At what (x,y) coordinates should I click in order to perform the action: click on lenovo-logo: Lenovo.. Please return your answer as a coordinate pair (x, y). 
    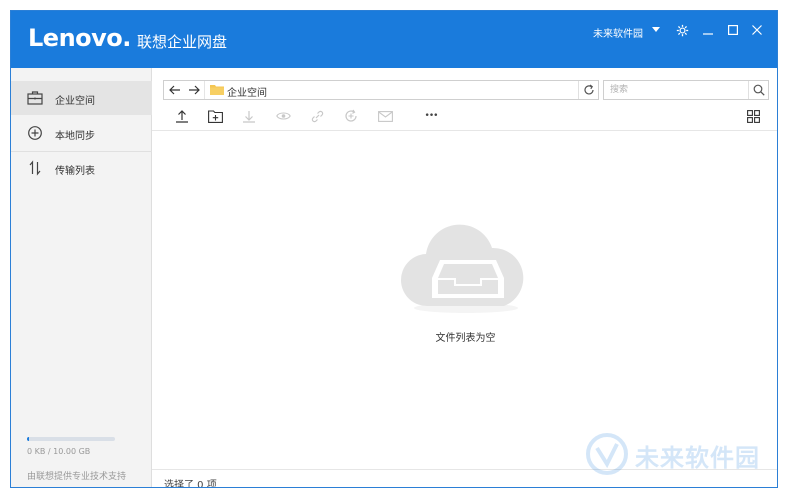
    Looking at the image, I should click on (79, 38).